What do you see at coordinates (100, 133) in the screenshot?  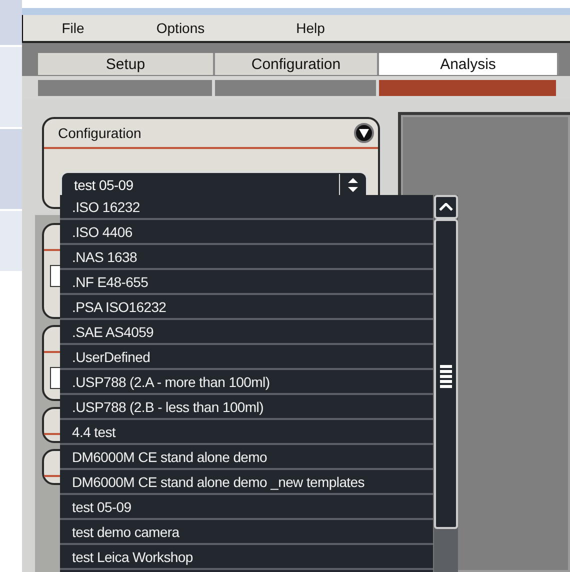 I see `panel-title: Configuration` at bounding box center [100, 133].